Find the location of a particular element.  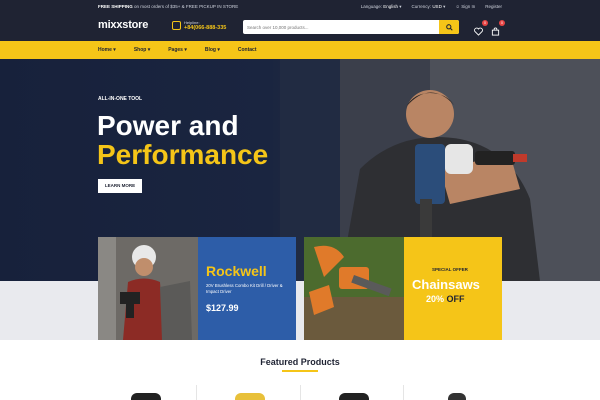

user-icon: ☺ is located at coordinates (457, 6).